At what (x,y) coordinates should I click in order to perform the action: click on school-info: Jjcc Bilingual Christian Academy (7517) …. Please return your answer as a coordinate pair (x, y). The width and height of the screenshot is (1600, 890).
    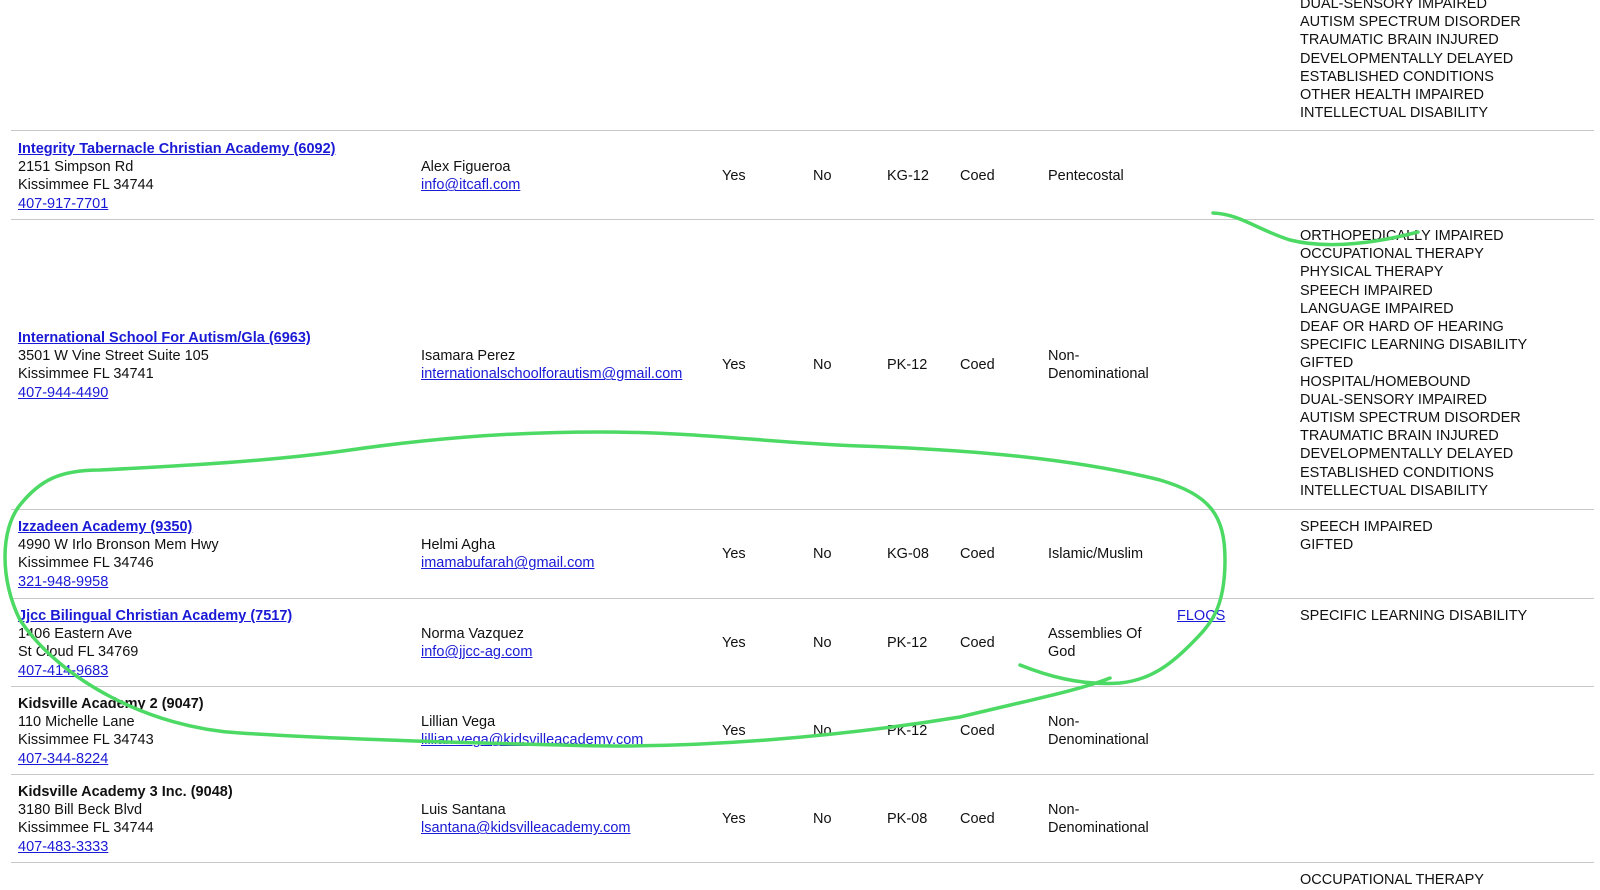
    Looking at the image, I should click on (155, 643).